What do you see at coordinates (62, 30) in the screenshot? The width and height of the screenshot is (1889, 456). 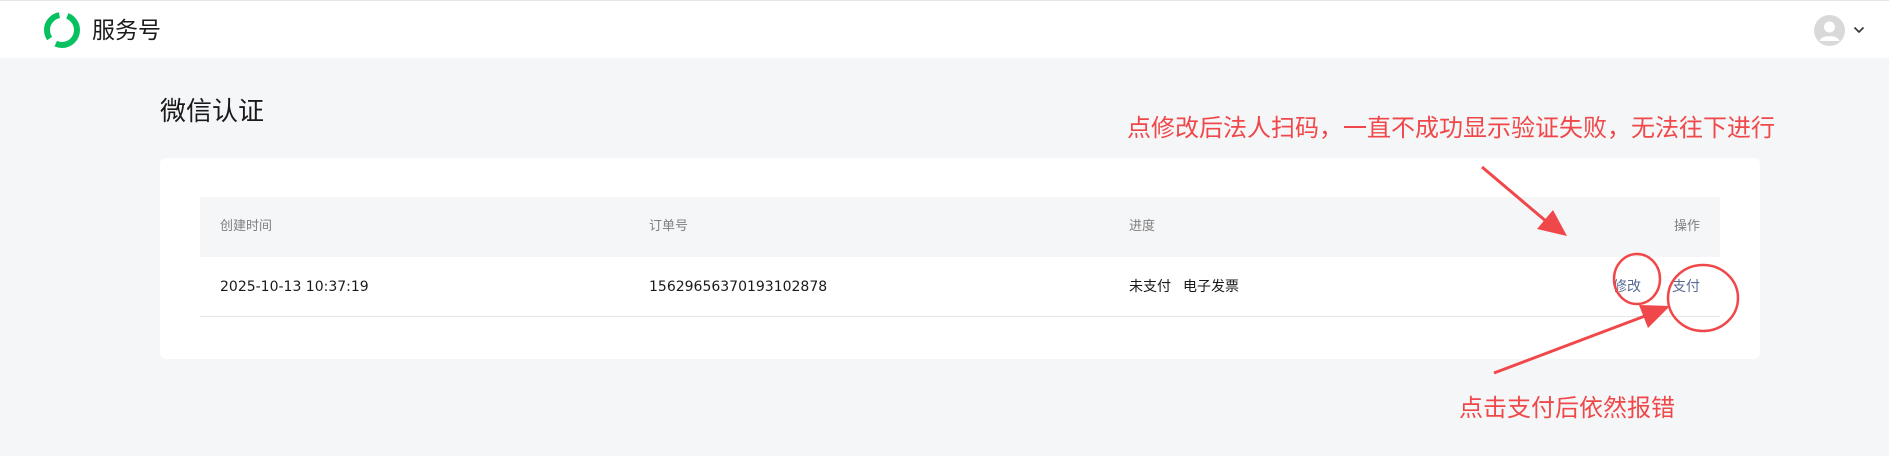 I see `wechat-service-logo-icon` at bounding box center [62, 30].